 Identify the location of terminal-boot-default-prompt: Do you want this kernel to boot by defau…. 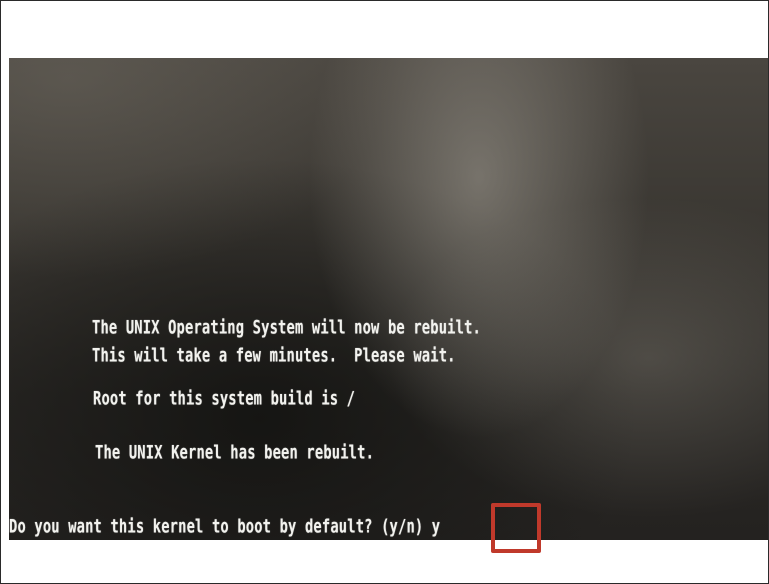
(224, 526).